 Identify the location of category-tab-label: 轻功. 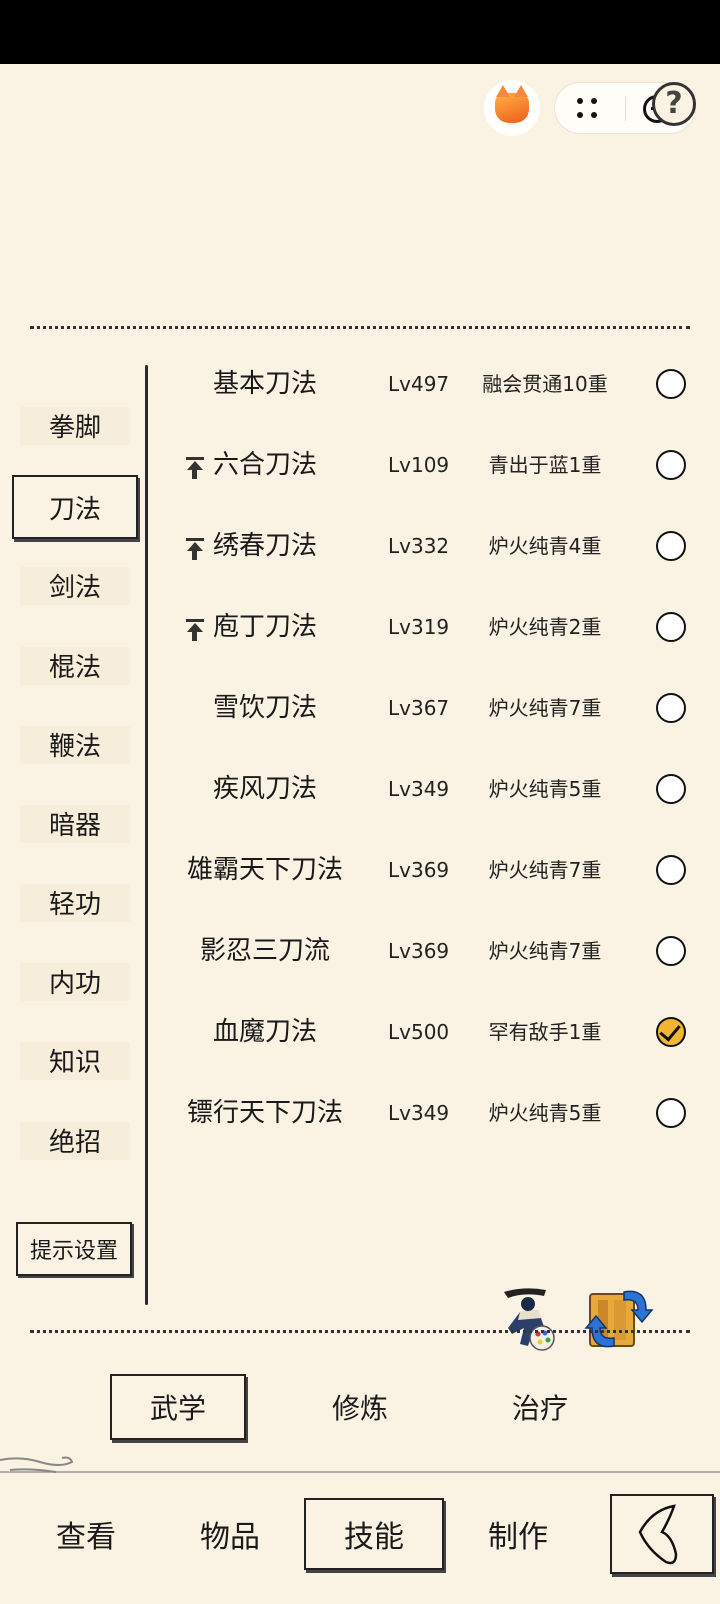
(74, 904).